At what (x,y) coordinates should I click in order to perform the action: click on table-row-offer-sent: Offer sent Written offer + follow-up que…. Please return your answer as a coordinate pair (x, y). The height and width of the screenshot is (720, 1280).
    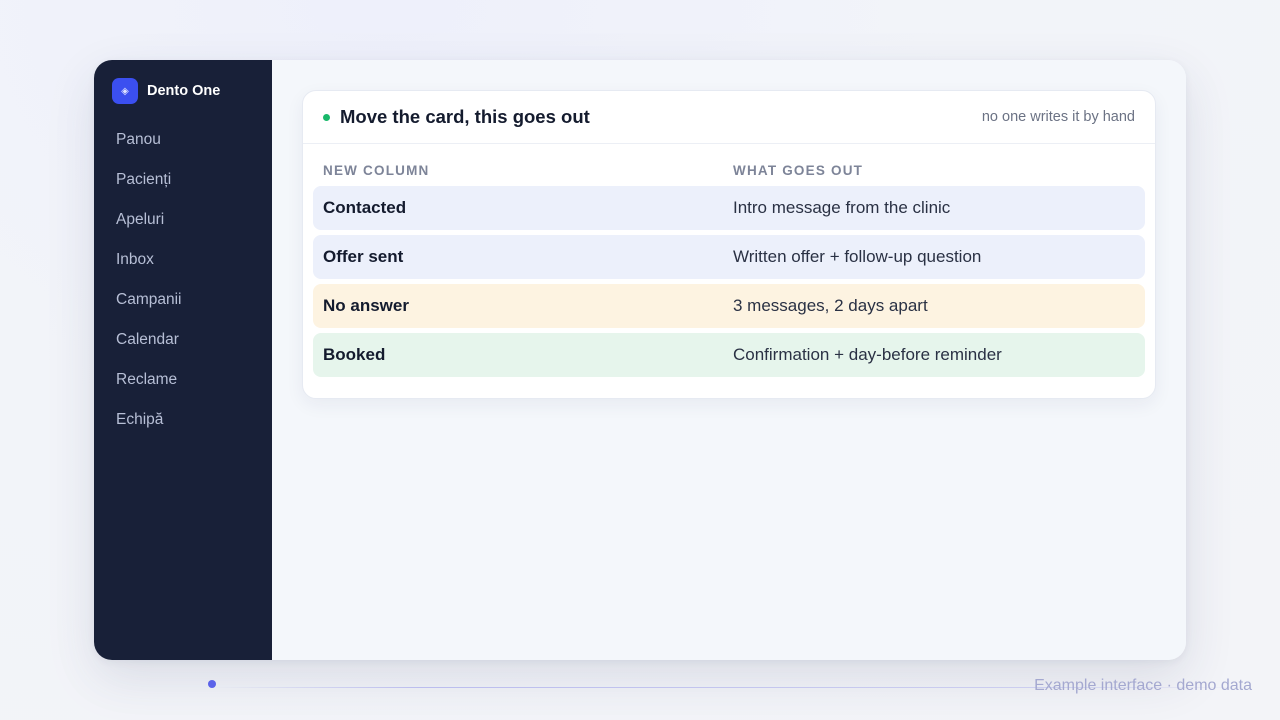
    Looking at the image, I should click on (729, 257).